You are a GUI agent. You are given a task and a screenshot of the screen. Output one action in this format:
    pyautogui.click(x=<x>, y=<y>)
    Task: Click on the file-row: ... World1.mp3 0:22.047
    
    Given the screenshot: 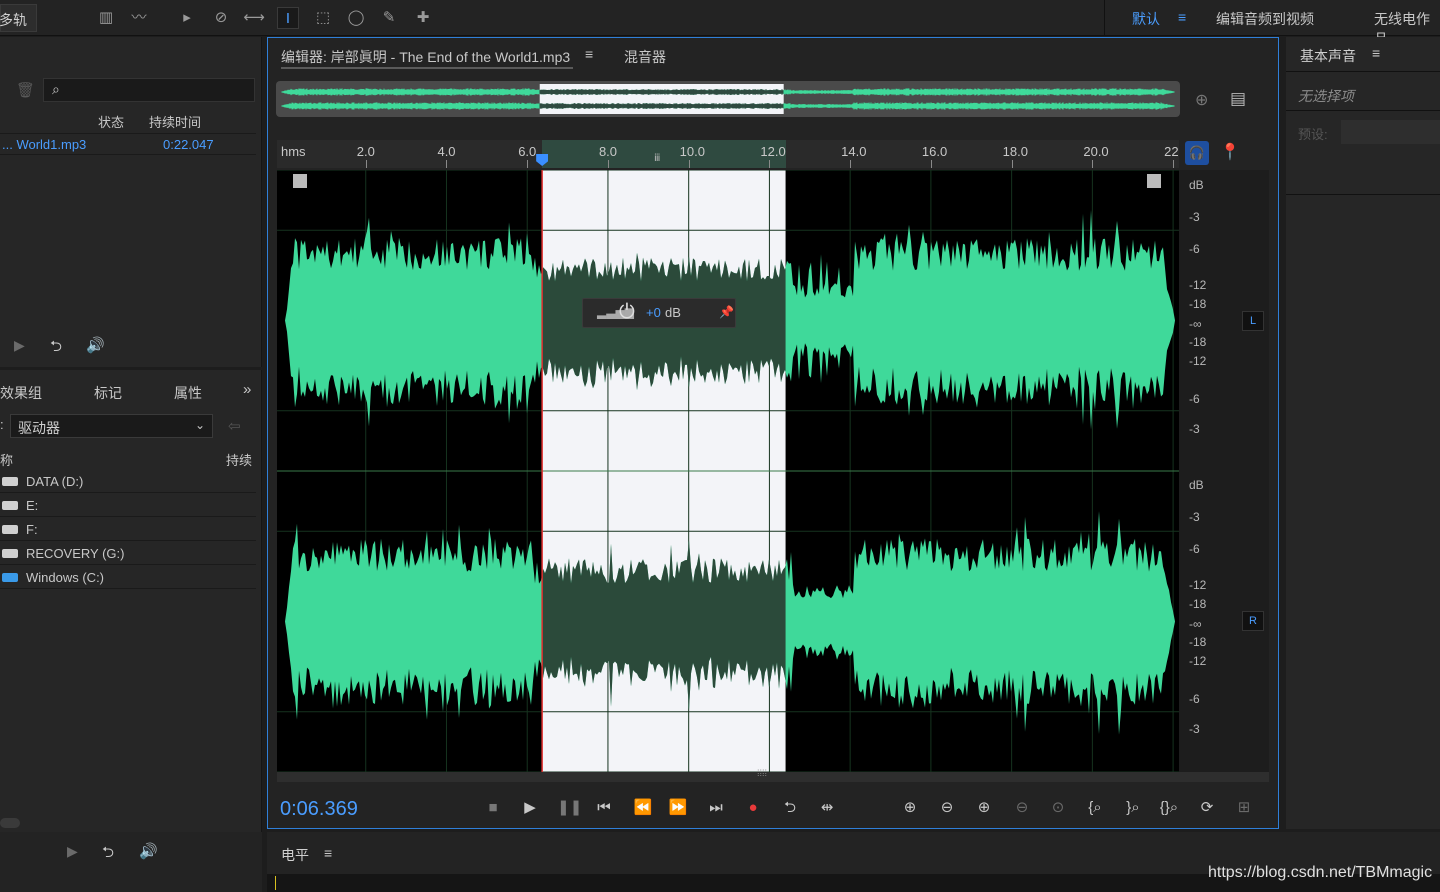 What is the action you would take?
    pyautogui.click(x=128, y=144)
    